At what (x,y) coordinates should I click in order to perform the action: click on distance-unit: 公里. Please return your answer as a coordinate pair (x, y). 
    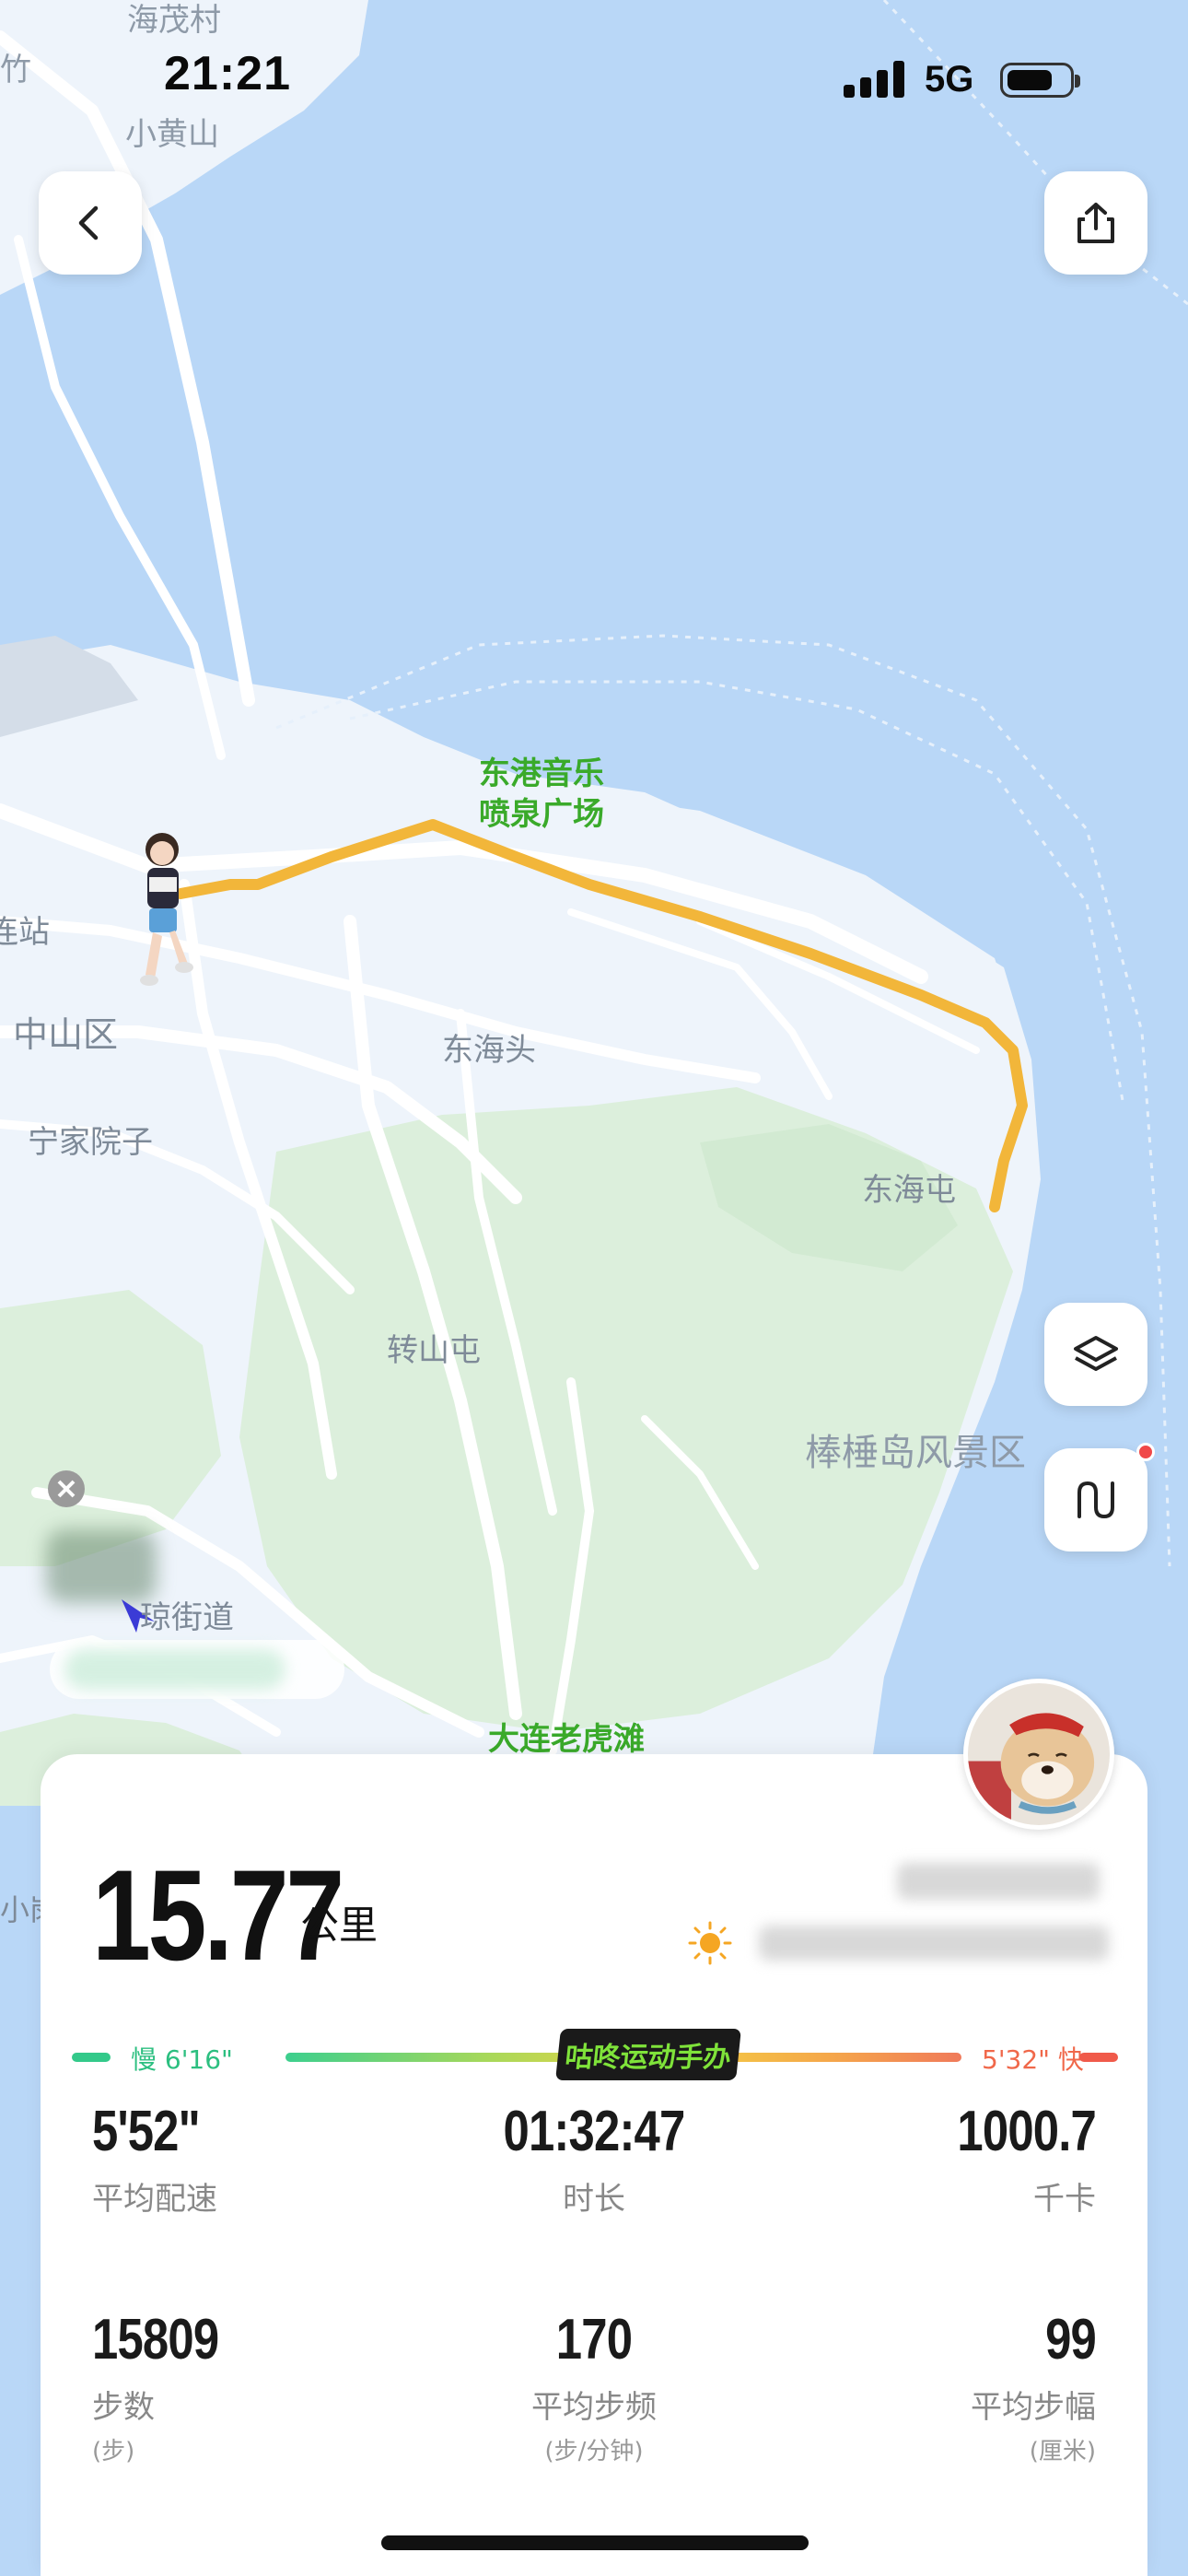
    Looking at the image, I should click on (339, 1926).